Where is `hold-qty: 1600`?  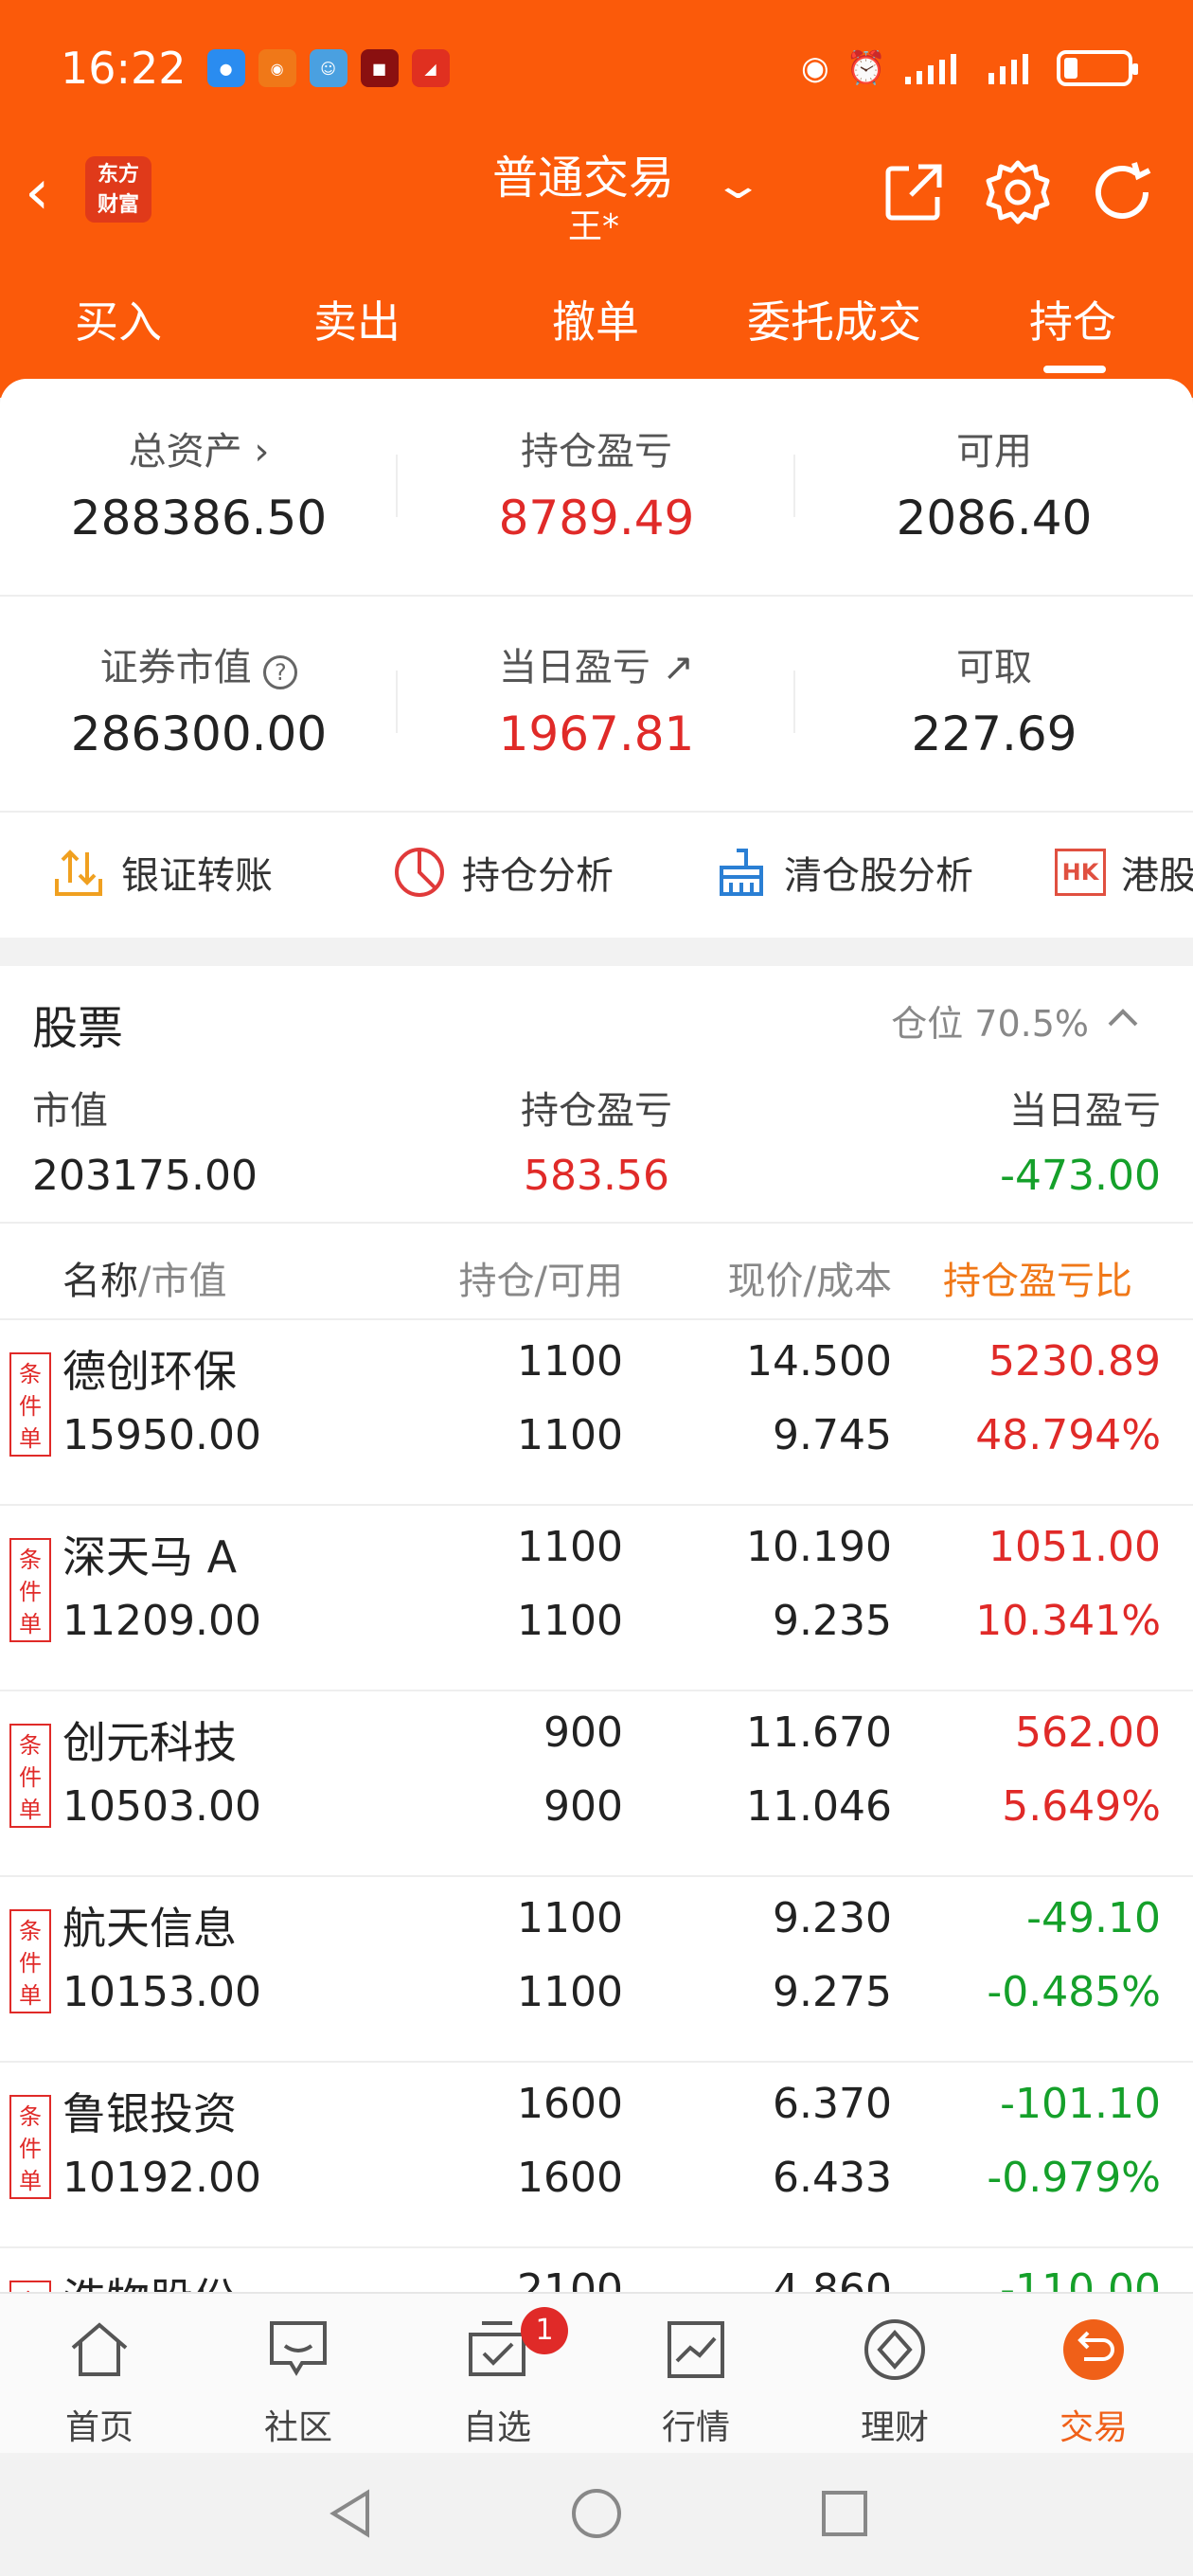
hold-qty: 1600 is located at coordinates (570, 2104).